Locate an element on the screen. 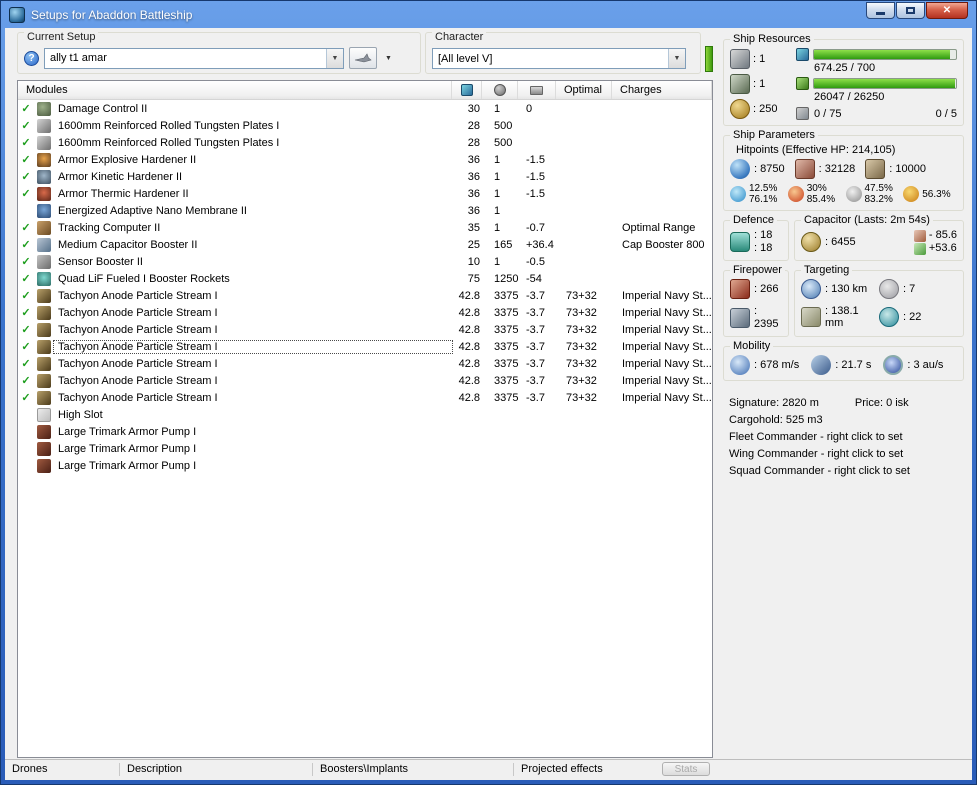 This screenshot has height=785, width=977. module-row: ✓ Sensor Booster II 10 1 -0.5 is located at coordinates (365, 261).